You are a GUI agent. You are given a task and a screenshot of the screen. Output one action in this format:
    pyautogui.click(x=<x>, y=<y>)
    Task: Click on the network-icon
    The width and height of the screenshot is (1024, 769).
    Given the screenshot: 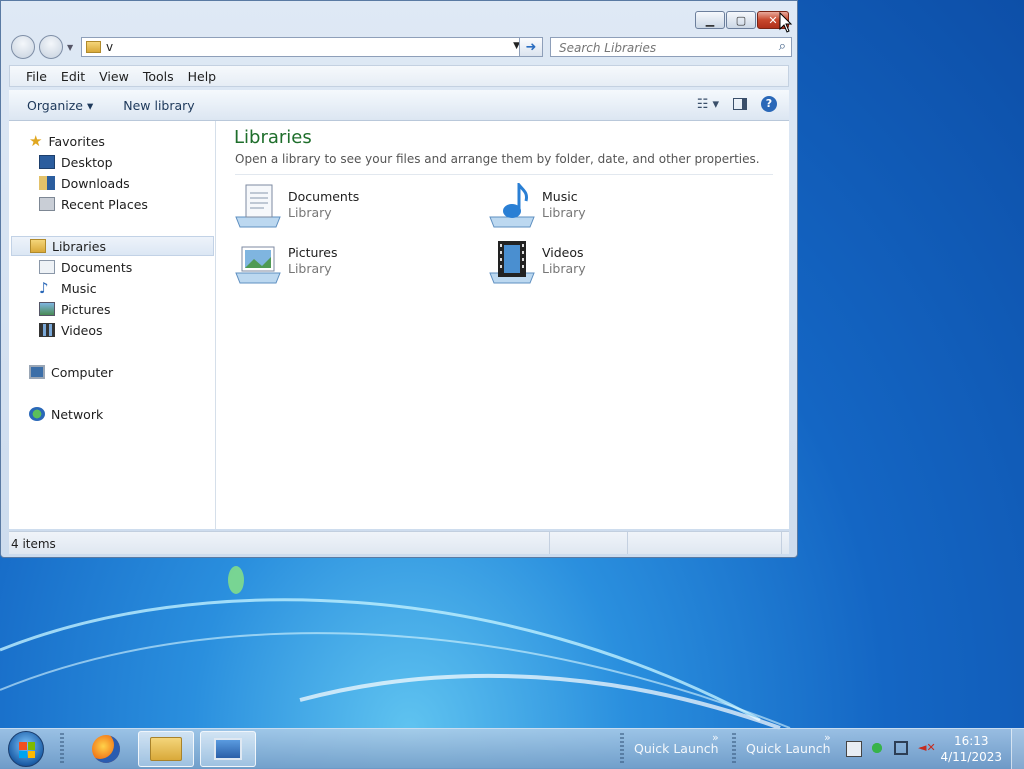 What is the action you would take?
    pyautogui.click(x=37, y=414)
    